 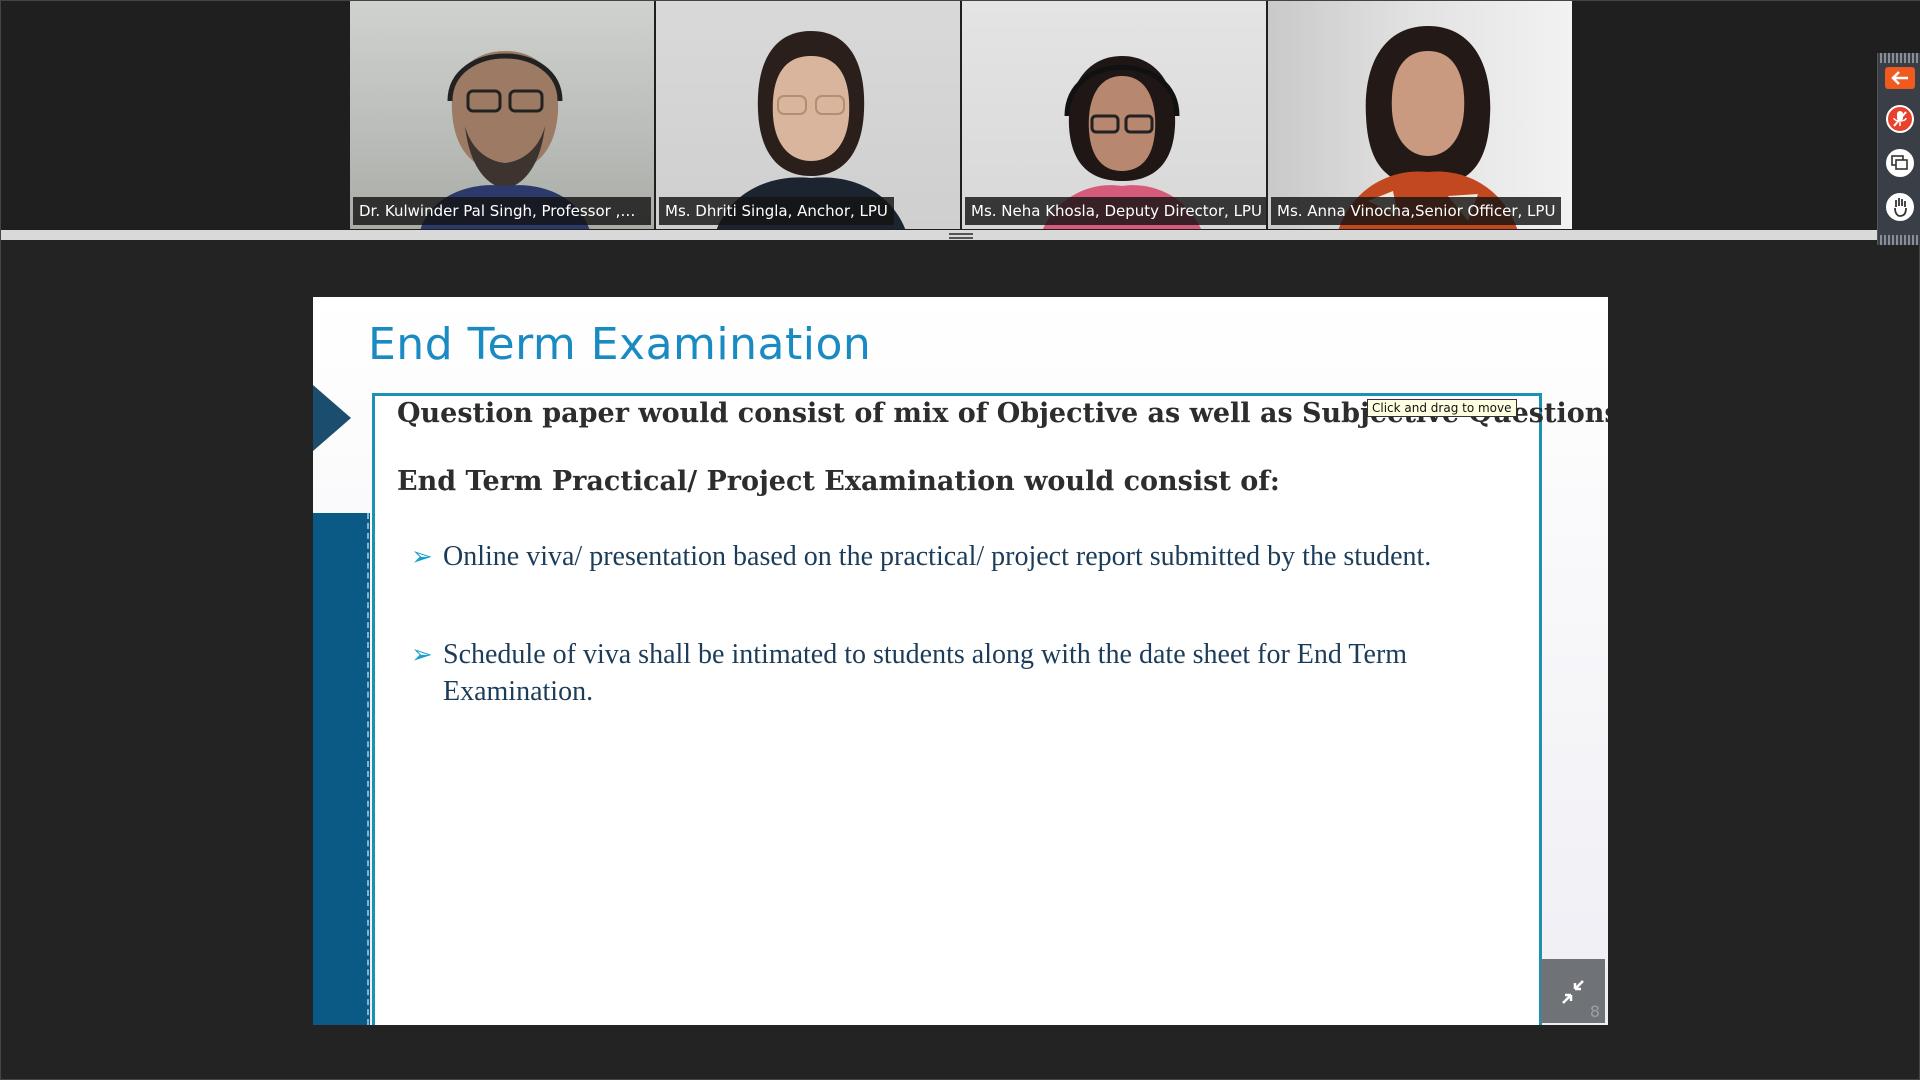 I want to click on participant-tile: Ms. Neha Khosla, Deputy Director, LPU, so click(x=1114, y=115).